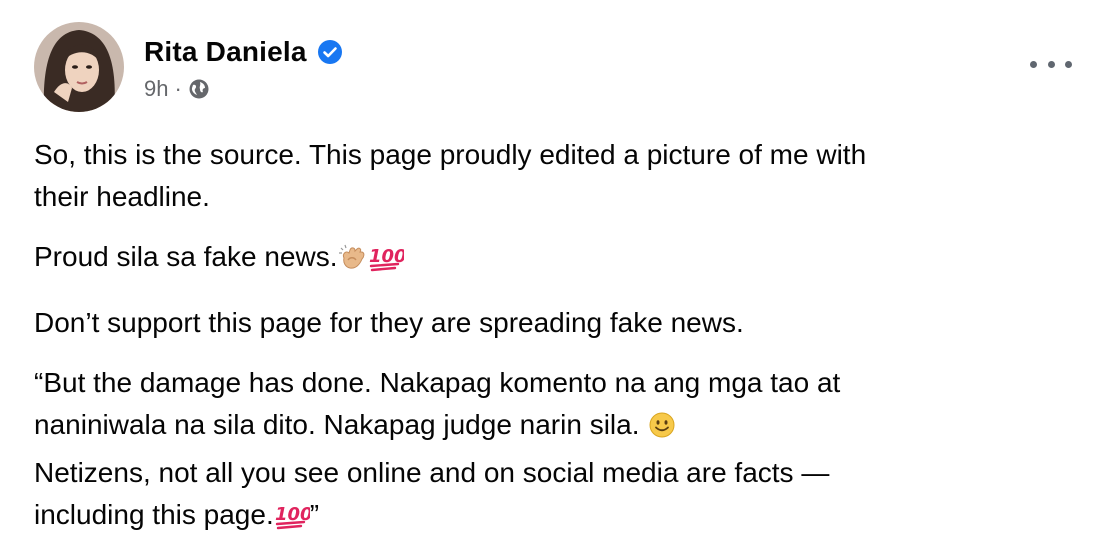 This screenshot has height=560, width=1120. What do you see at coordinates (199, 89) in the screenshot?
I see `globe-icon` at bounding box center [199, 89].